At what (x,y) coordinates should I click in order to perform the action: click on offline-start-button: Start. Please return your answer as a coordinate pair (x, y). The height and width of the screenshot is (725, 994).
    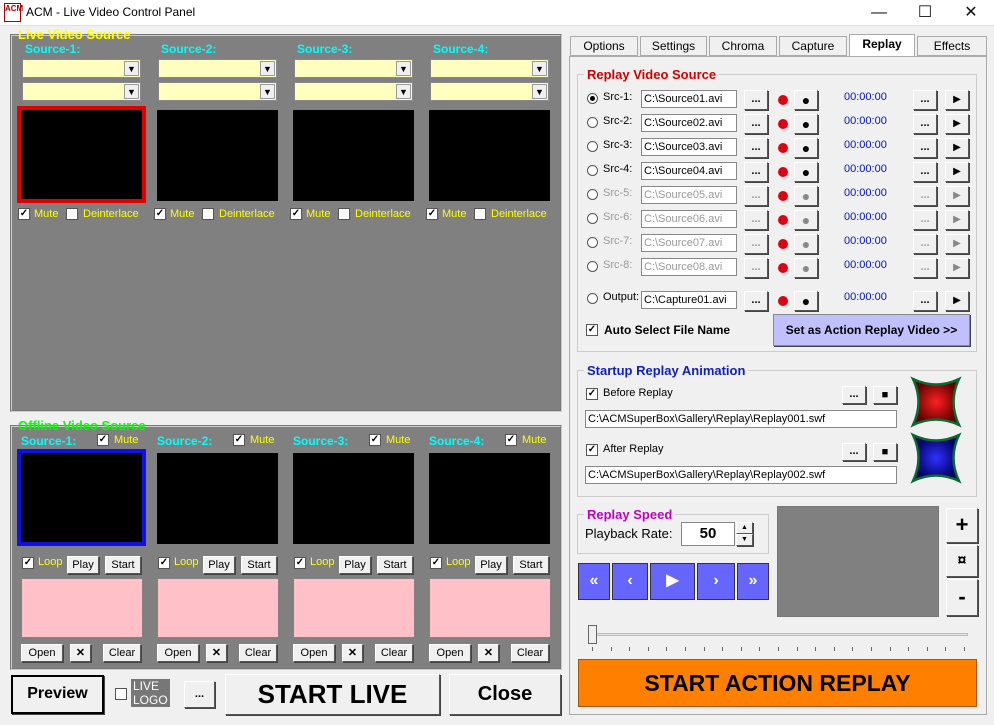
    Looking at the image, I should click on (259, 565).